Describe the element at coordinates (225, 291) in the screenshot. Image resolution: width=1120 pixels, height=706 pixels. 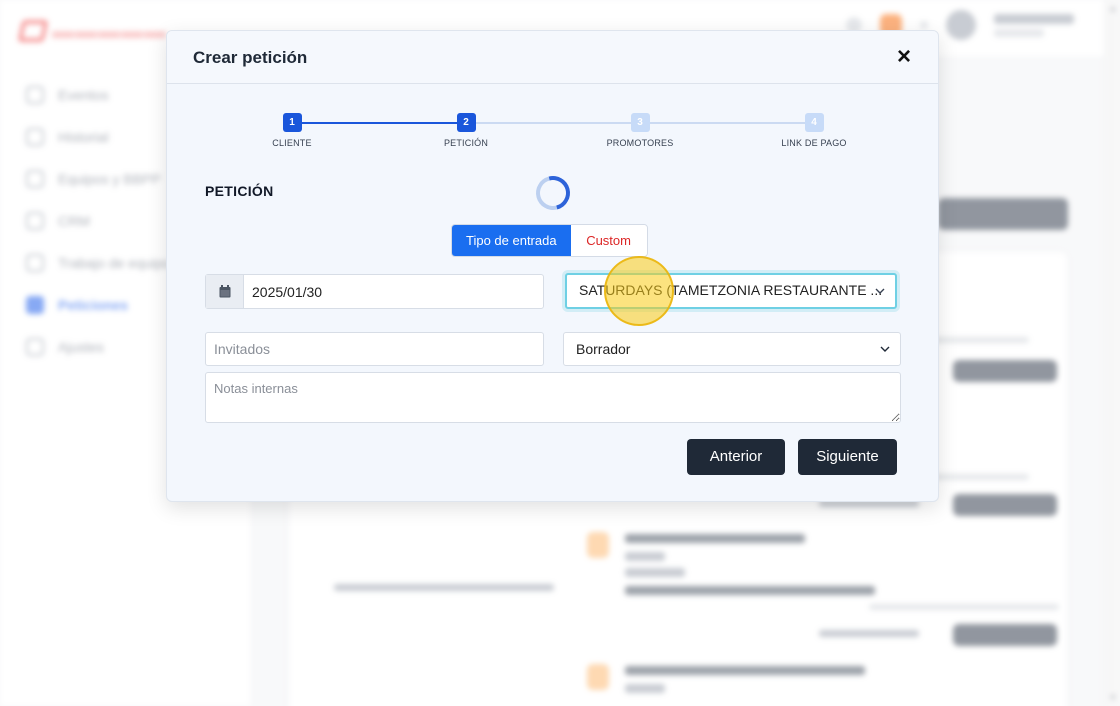
I see `calendar-icon` at that location.